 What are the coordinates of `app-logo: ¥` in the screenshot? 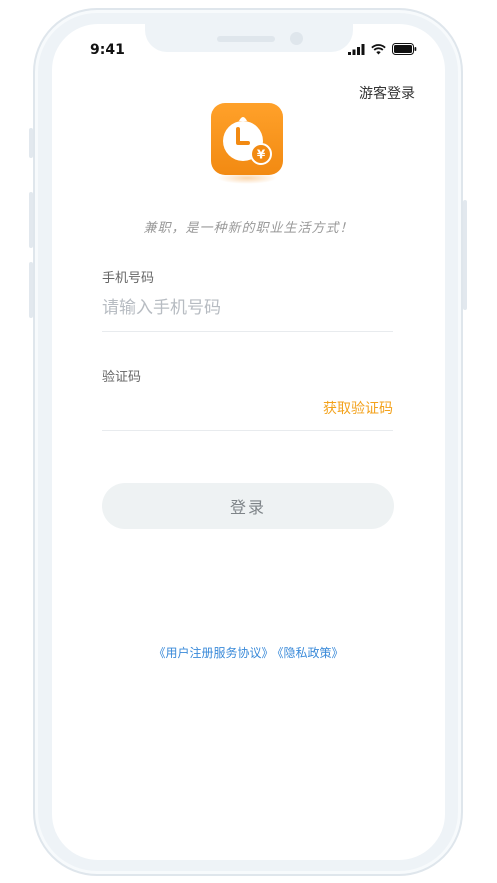 It's located at (247, 139).